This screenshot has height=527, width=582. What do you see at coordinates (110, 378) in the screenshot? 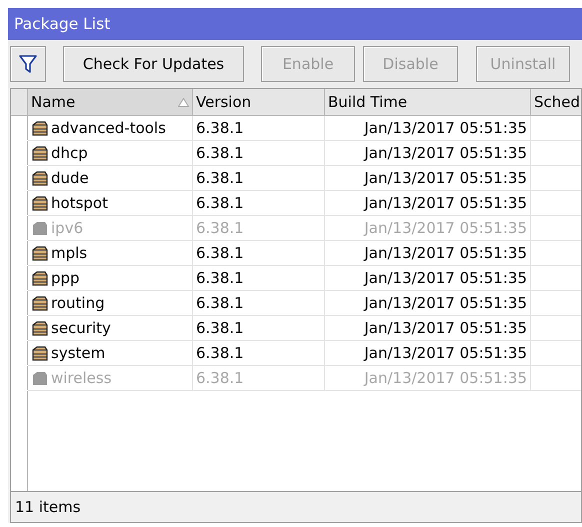
I see `table-cell: wireless` at bounding box center [110, 378].